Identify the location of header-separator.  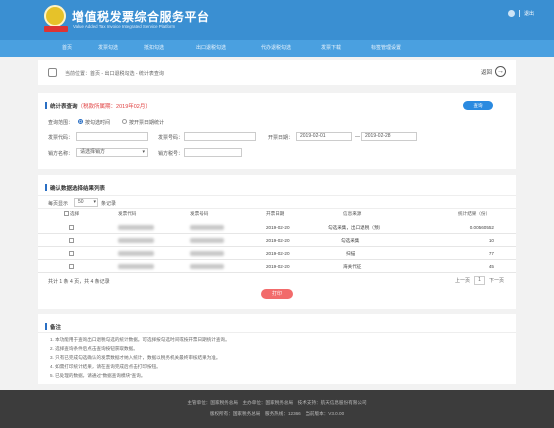
(519, 13).